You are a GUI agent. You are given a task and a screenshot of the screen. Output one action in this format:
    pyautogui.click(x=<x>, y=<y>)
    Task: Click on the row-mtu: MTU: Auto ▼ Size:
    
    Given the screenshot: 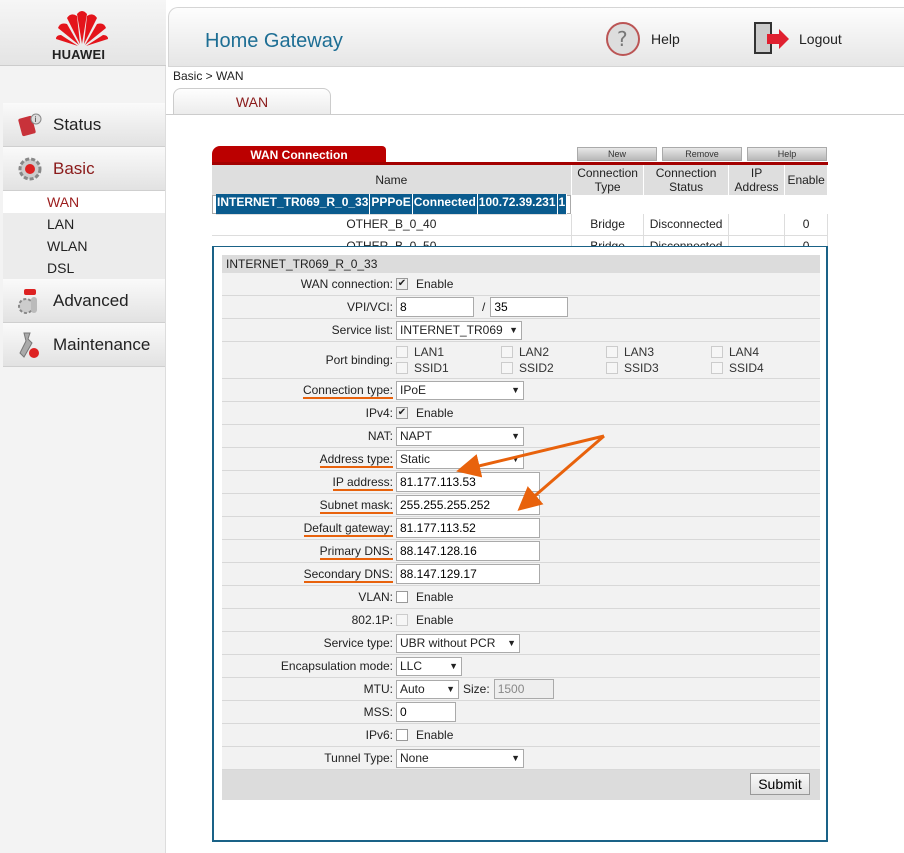 What is the action you would take?
    pyautogui.click(x=521, y=689)
    